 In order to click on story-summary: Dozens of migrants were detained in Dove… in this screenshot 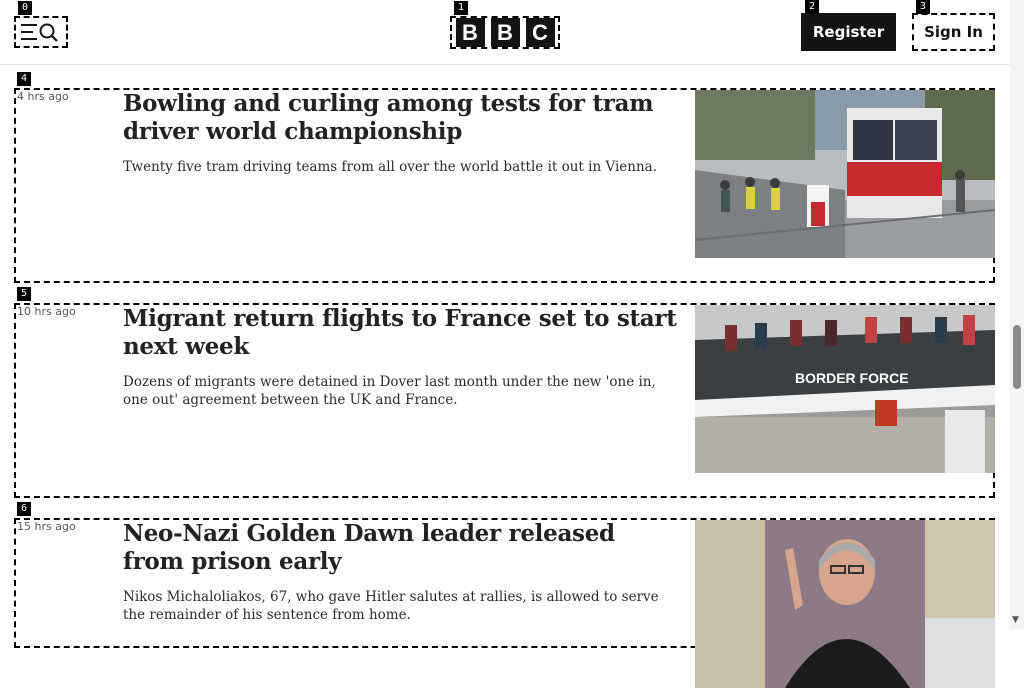, I will do `click(389, 391)`.